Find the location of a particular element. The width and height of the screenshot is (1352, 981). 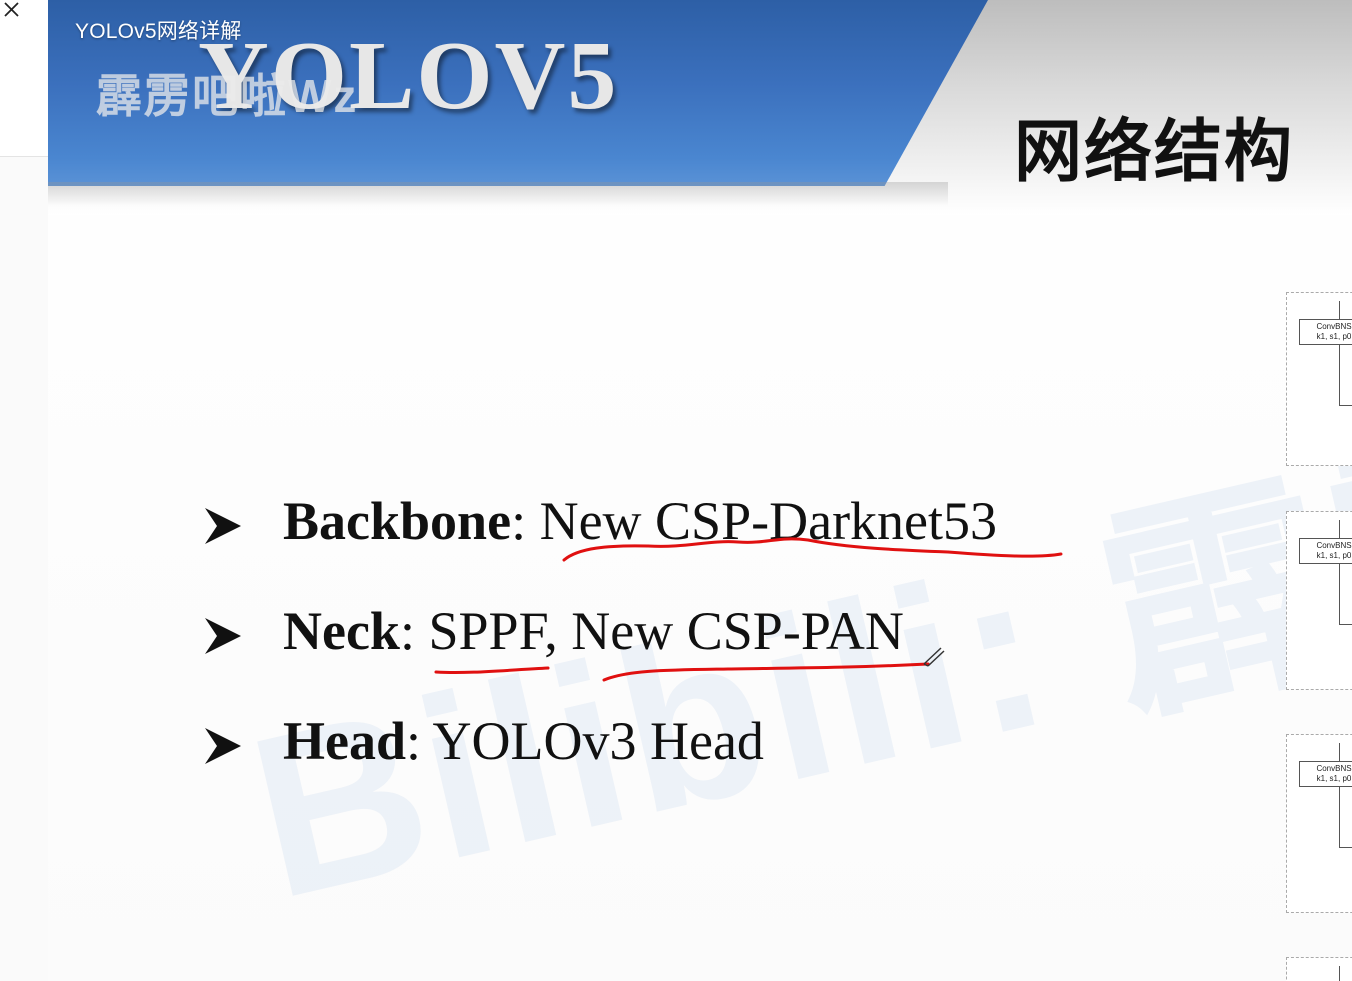

bullet-detail: New CSP-Darknet53 is located at coordinates (768, 521).